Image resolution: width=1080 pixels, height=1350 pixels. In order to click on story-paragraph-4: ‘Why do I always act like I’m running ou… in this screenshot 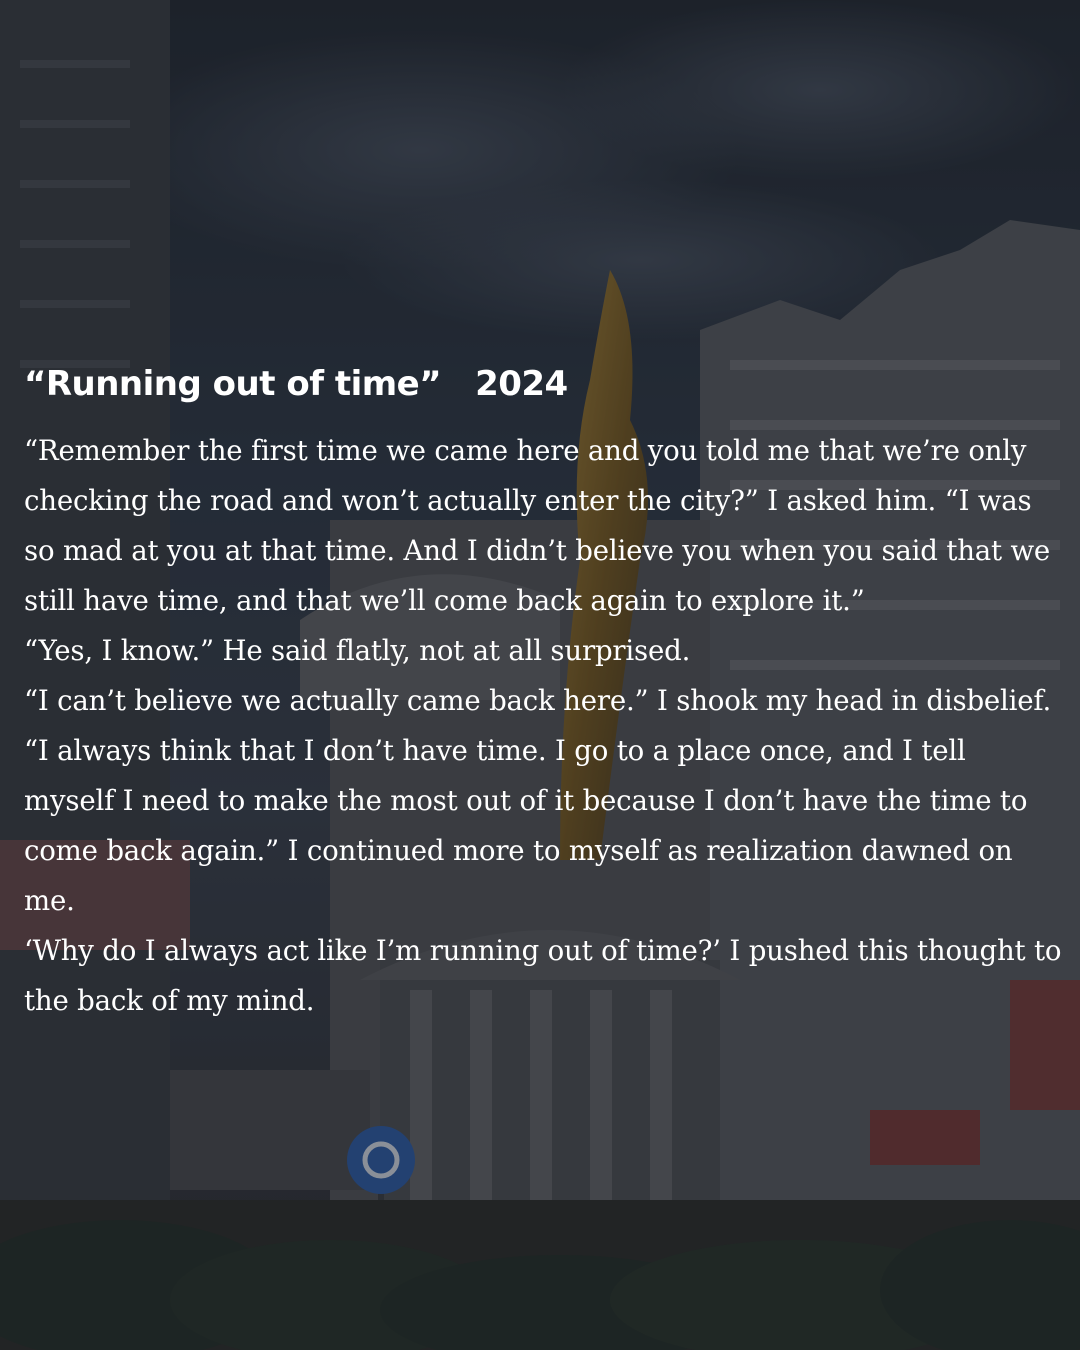, I will do `click(543, 975)`.